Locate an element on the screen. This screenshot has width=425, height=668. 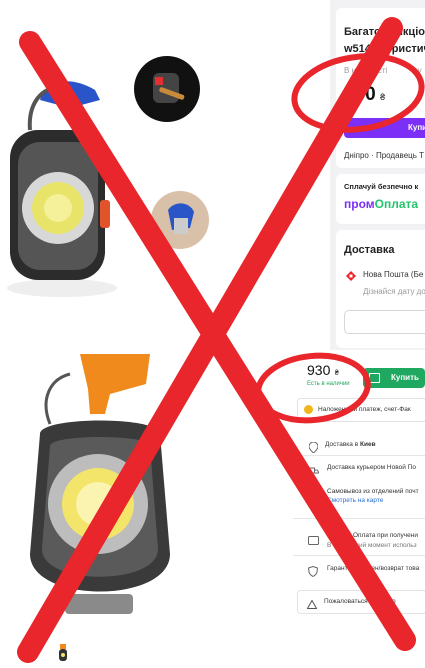
delivery-city-name: Киев is located at coordinates (367, 444).